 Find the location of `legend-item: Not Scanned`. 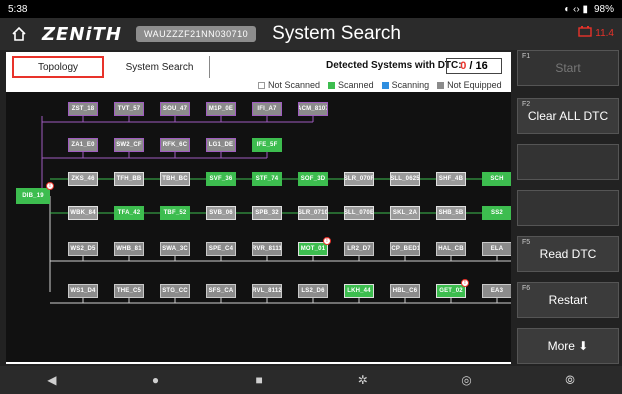

legend-item: Not Scanned is located at coordinates (289, 85).